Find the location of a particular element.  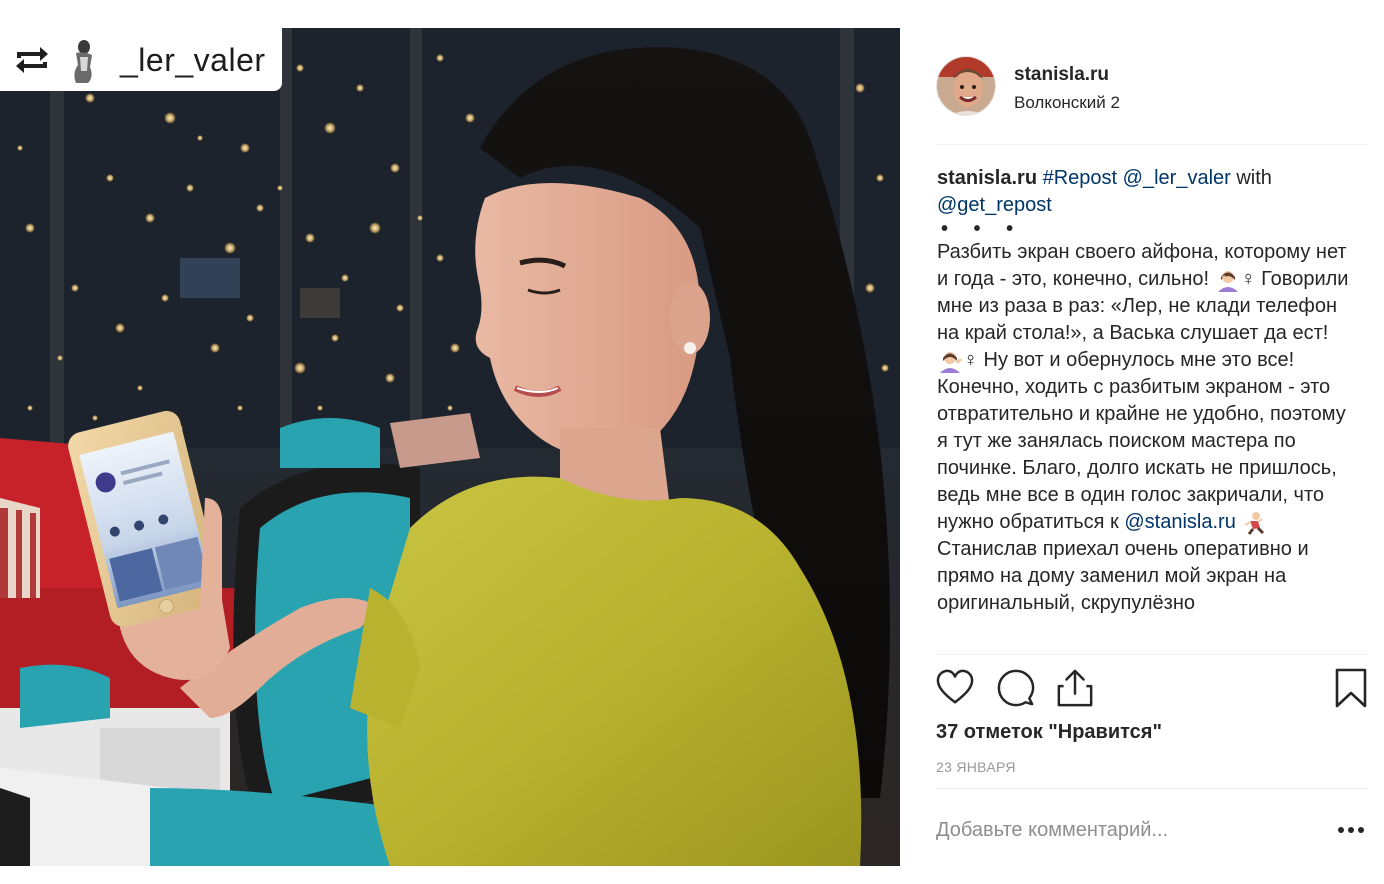

heart-icon is located at coordinates (955, 686).